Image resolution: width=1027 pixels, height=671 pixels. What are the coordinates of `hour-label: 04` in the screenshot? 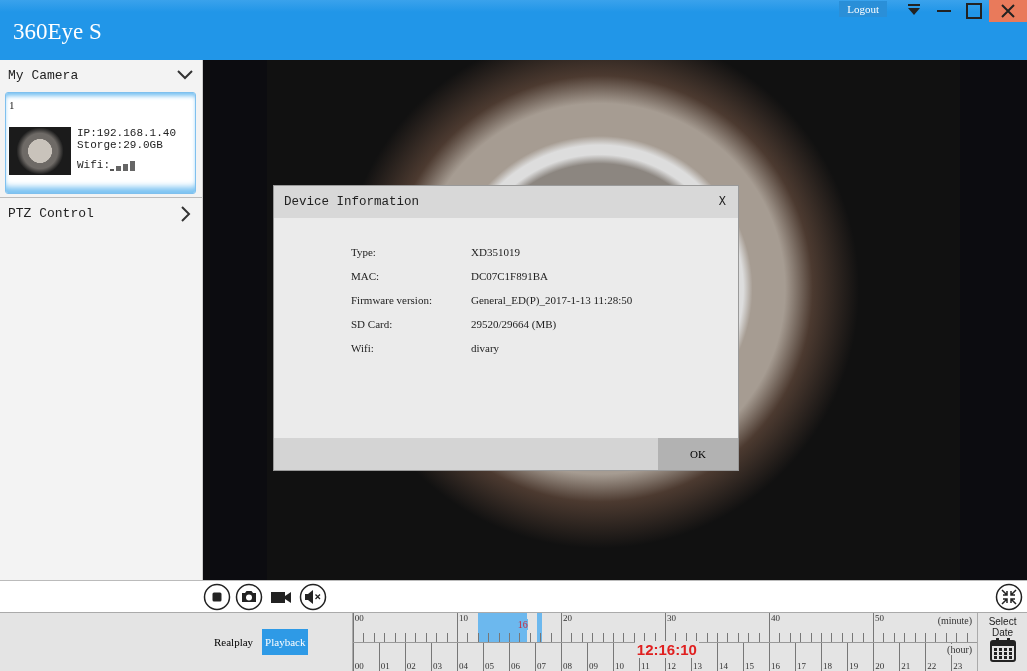 It's located at (462, 666).